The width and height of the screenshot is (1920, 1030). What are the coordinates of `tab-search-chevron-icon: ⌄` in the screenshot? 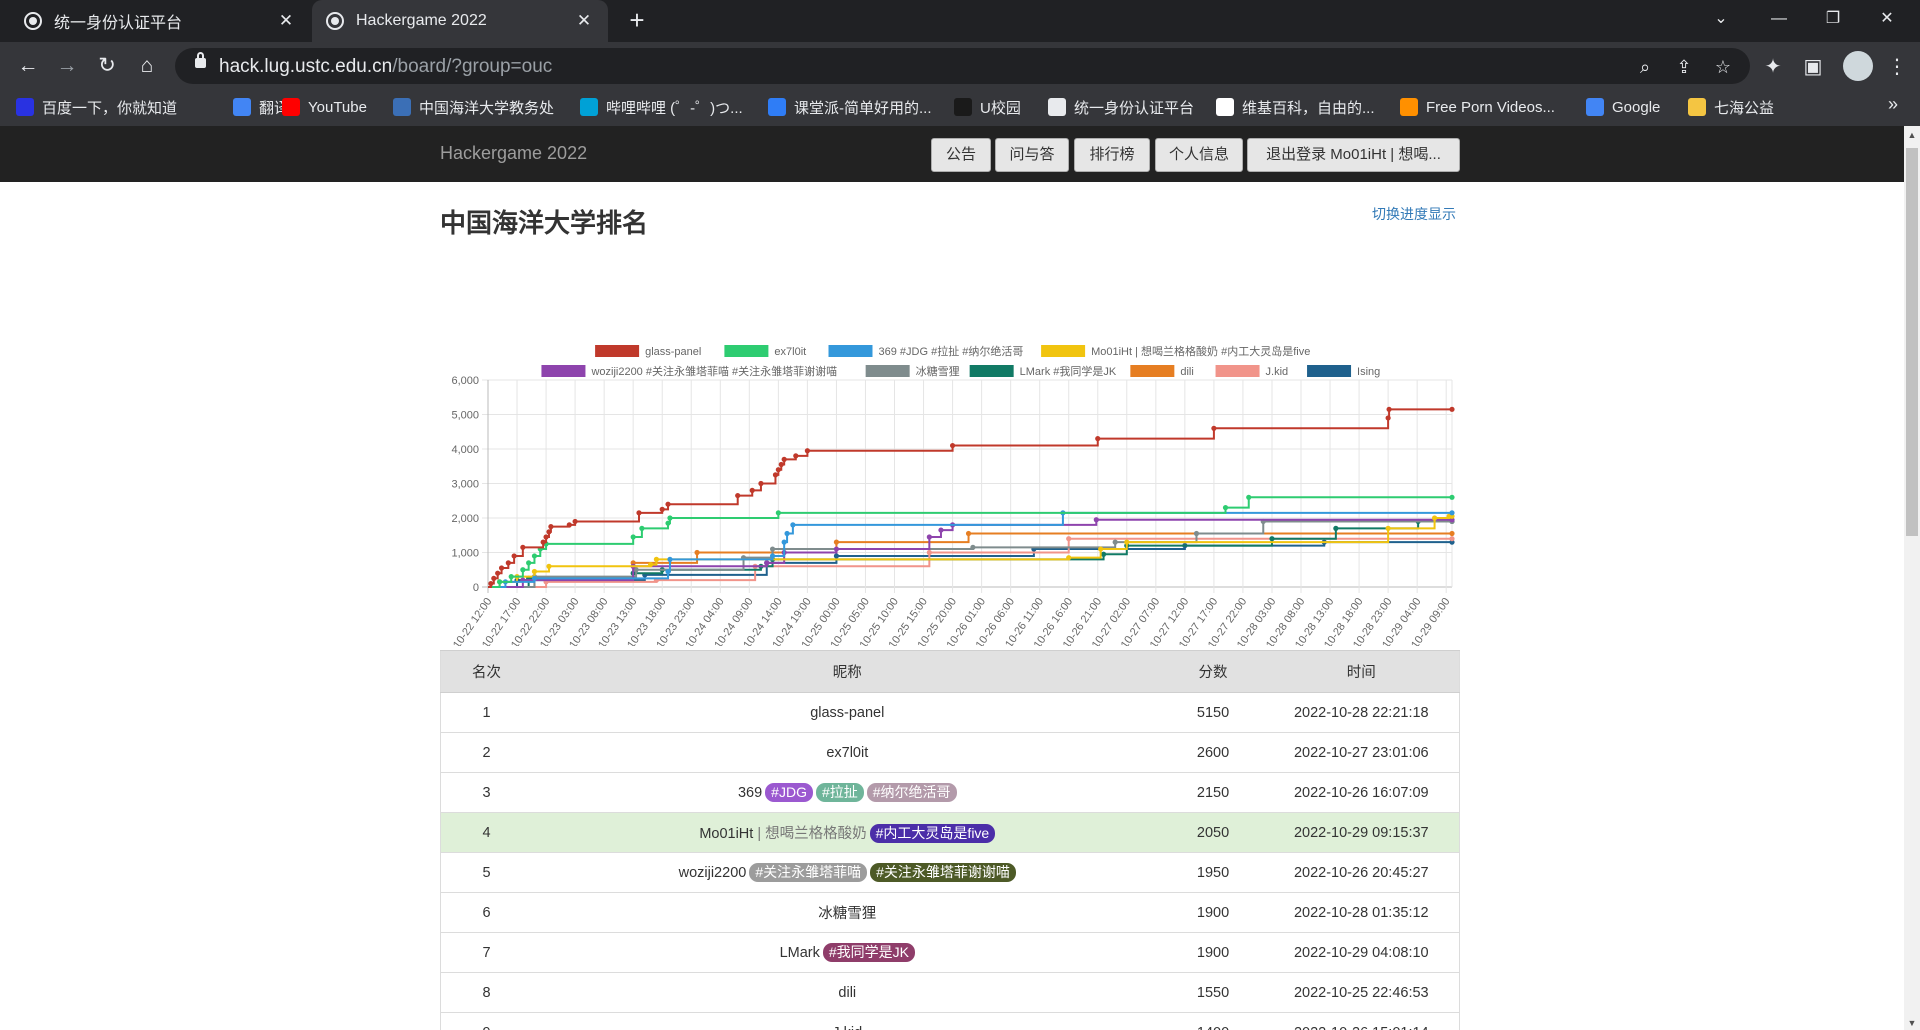 It's located at (1721, 19).